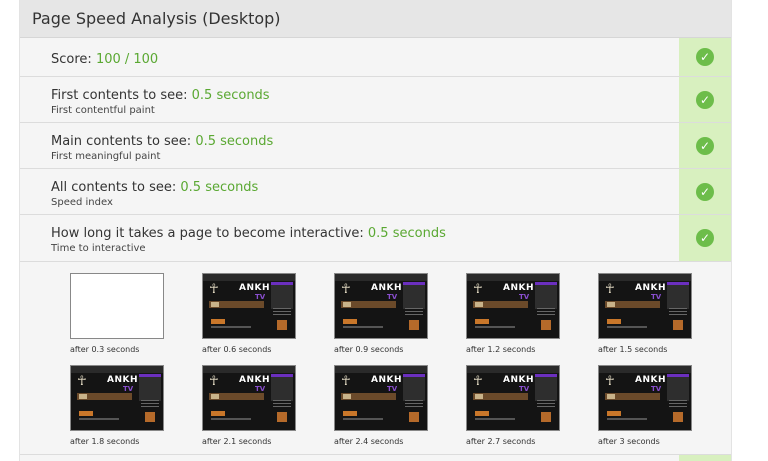  What do you see at coordinates (103, 110) in the screenshot?
I see `metric-subtitle: First contentful paint` at bounding box center [103, 110].